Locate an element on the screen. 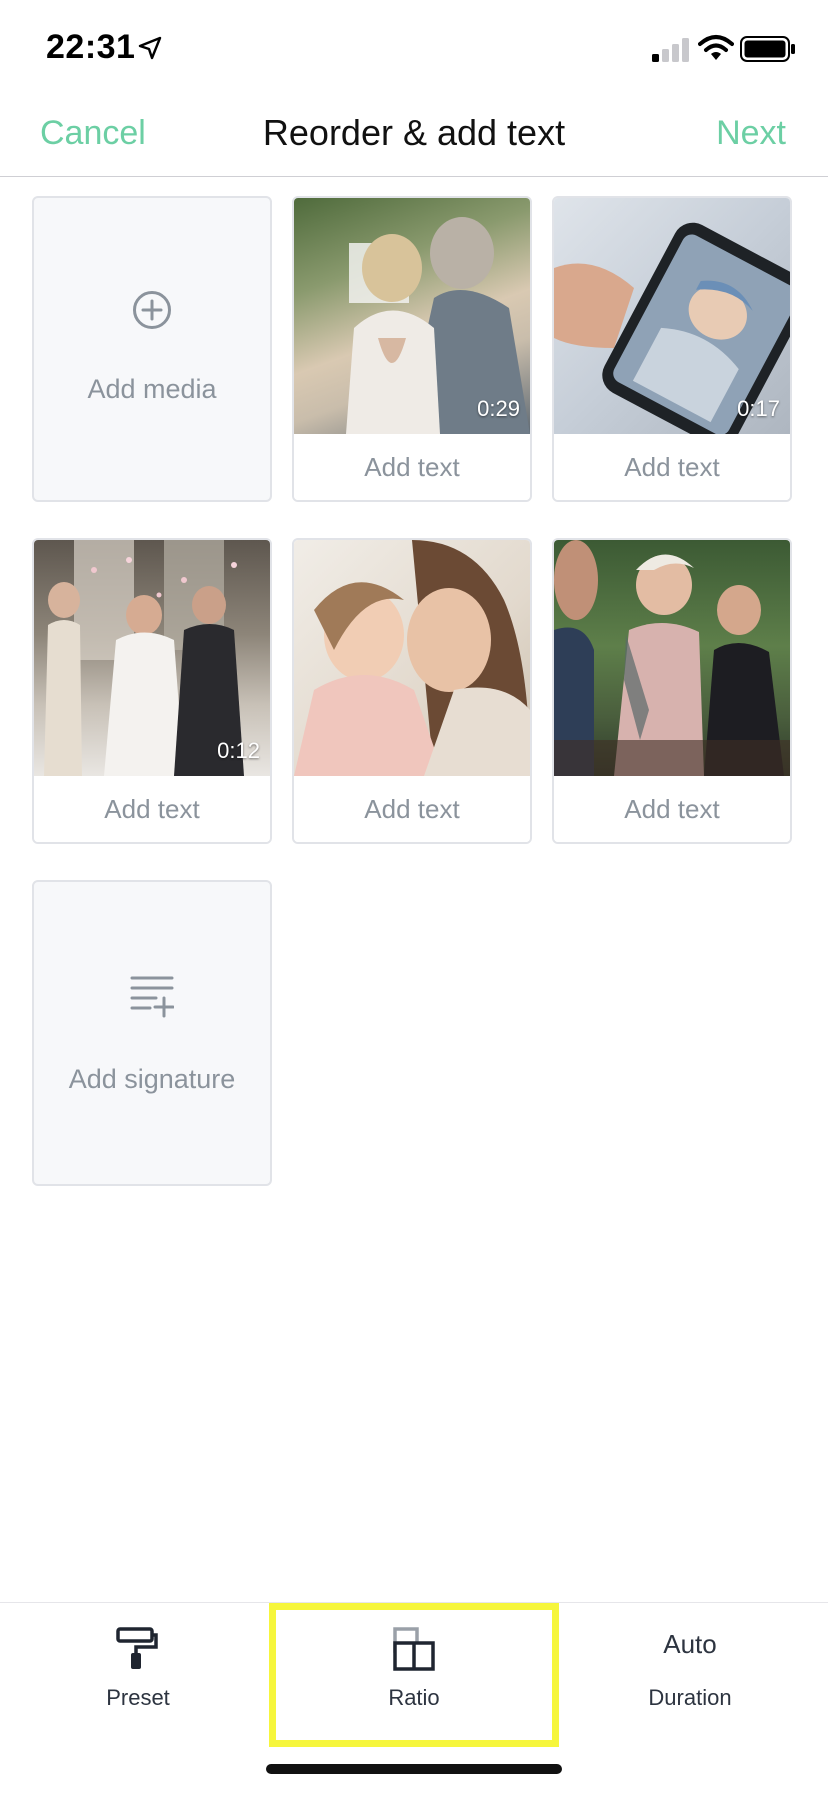  media-tile: 0:29 Add text is located at coordinates (412, 349).